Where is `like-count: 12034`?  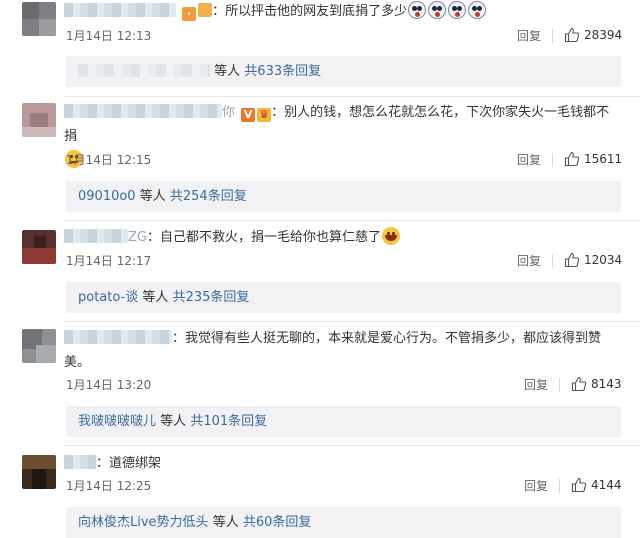
like-count: 12034 is located at coordinates (603, 260).